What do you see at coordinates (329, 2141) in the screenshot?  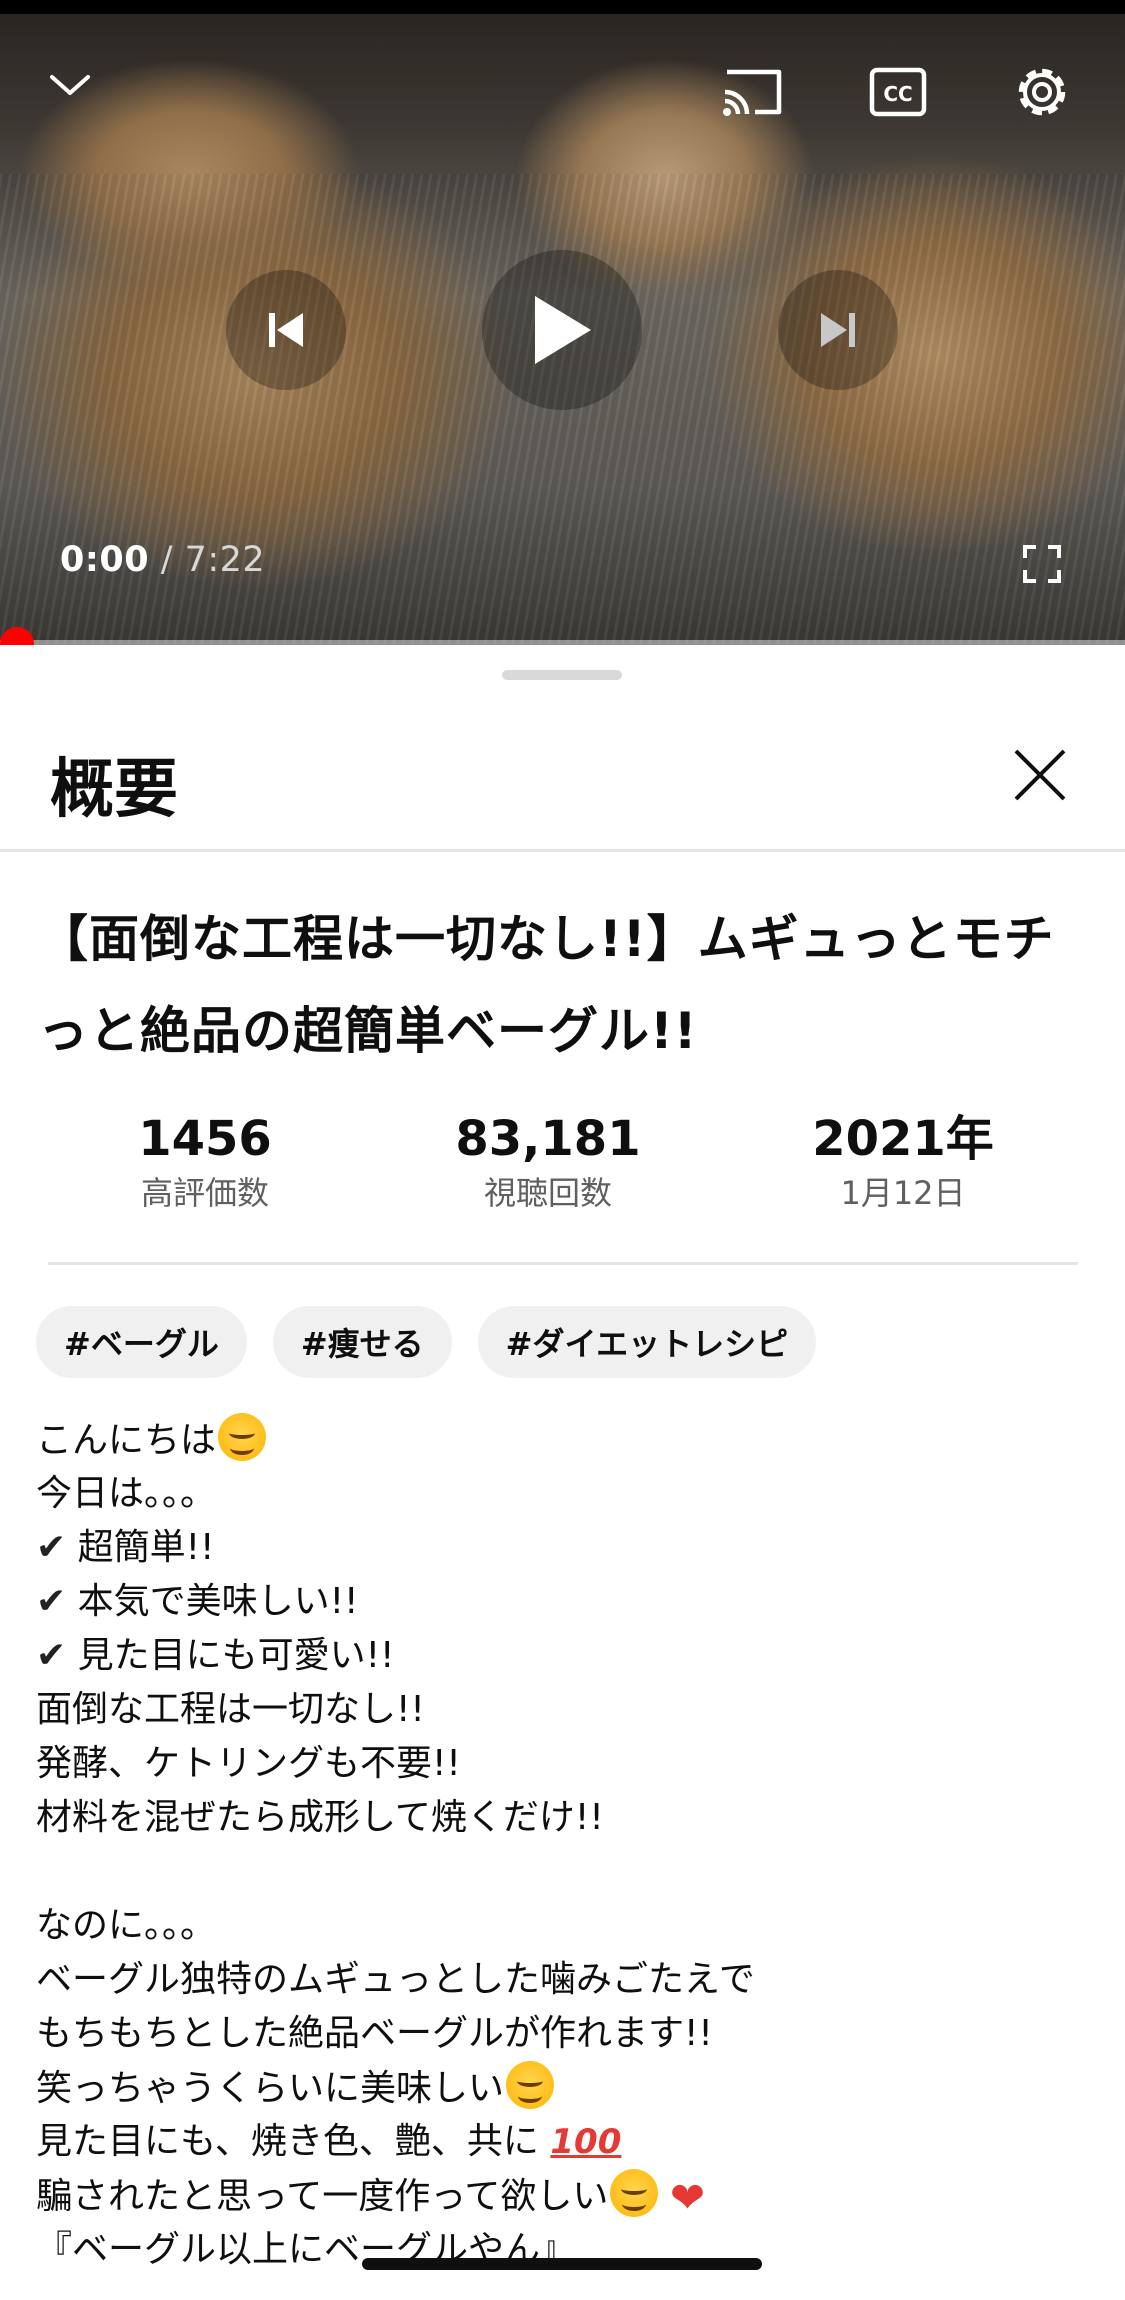 I see `description-line: 見た目にも、焼き色、艶、共に 100` at bounding box center [329, 2141].